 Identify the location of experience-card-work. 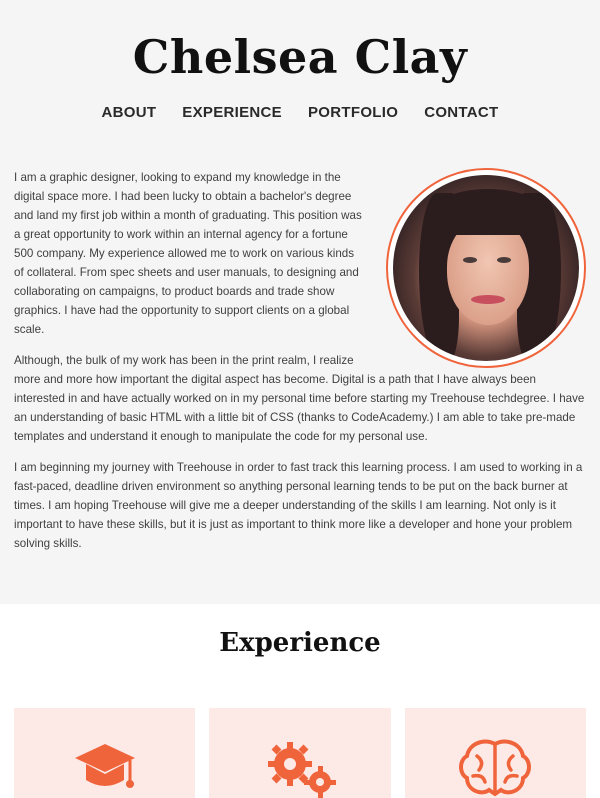
(300, 753).